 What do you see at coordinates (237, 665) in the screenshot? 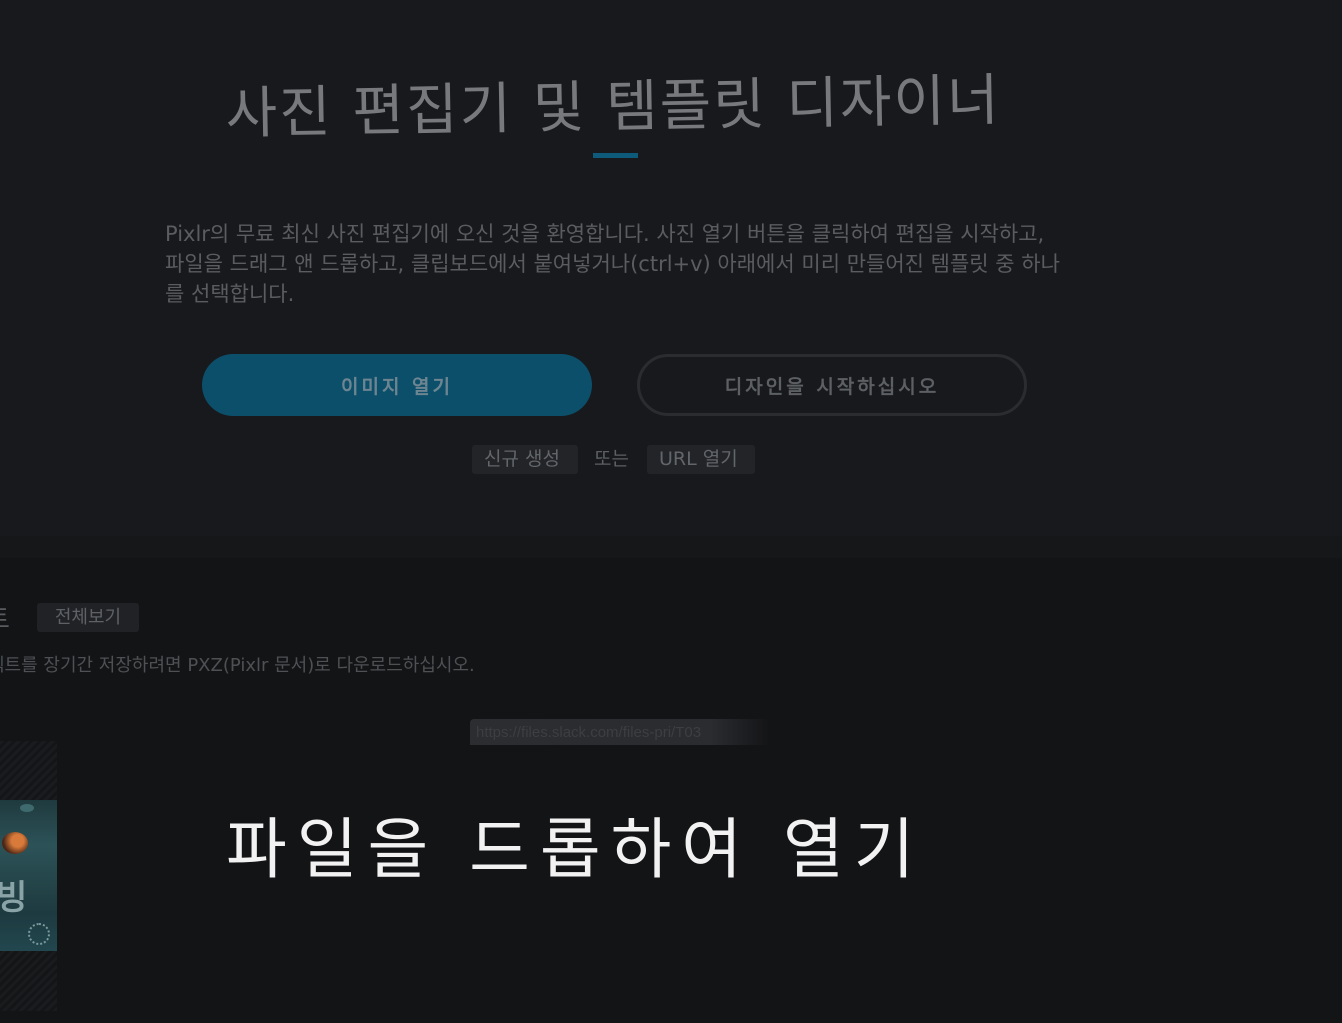
I see `projects-note: 젝트를 장기간 저장하려면 PXZ(Pixlr 문서)로 다운로드하십시오.` at bounding box center [237, 665].